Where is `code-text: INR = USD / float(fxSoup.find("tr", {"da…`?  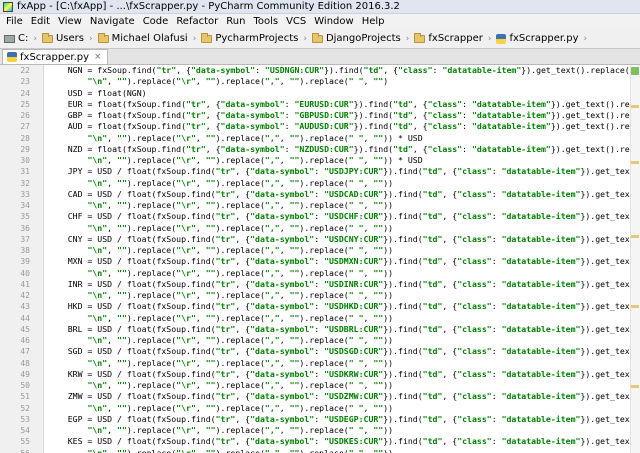
code-text: INR = USD / float(fxSoup.find("tr", {"da… is located at coordinates (344, 283).